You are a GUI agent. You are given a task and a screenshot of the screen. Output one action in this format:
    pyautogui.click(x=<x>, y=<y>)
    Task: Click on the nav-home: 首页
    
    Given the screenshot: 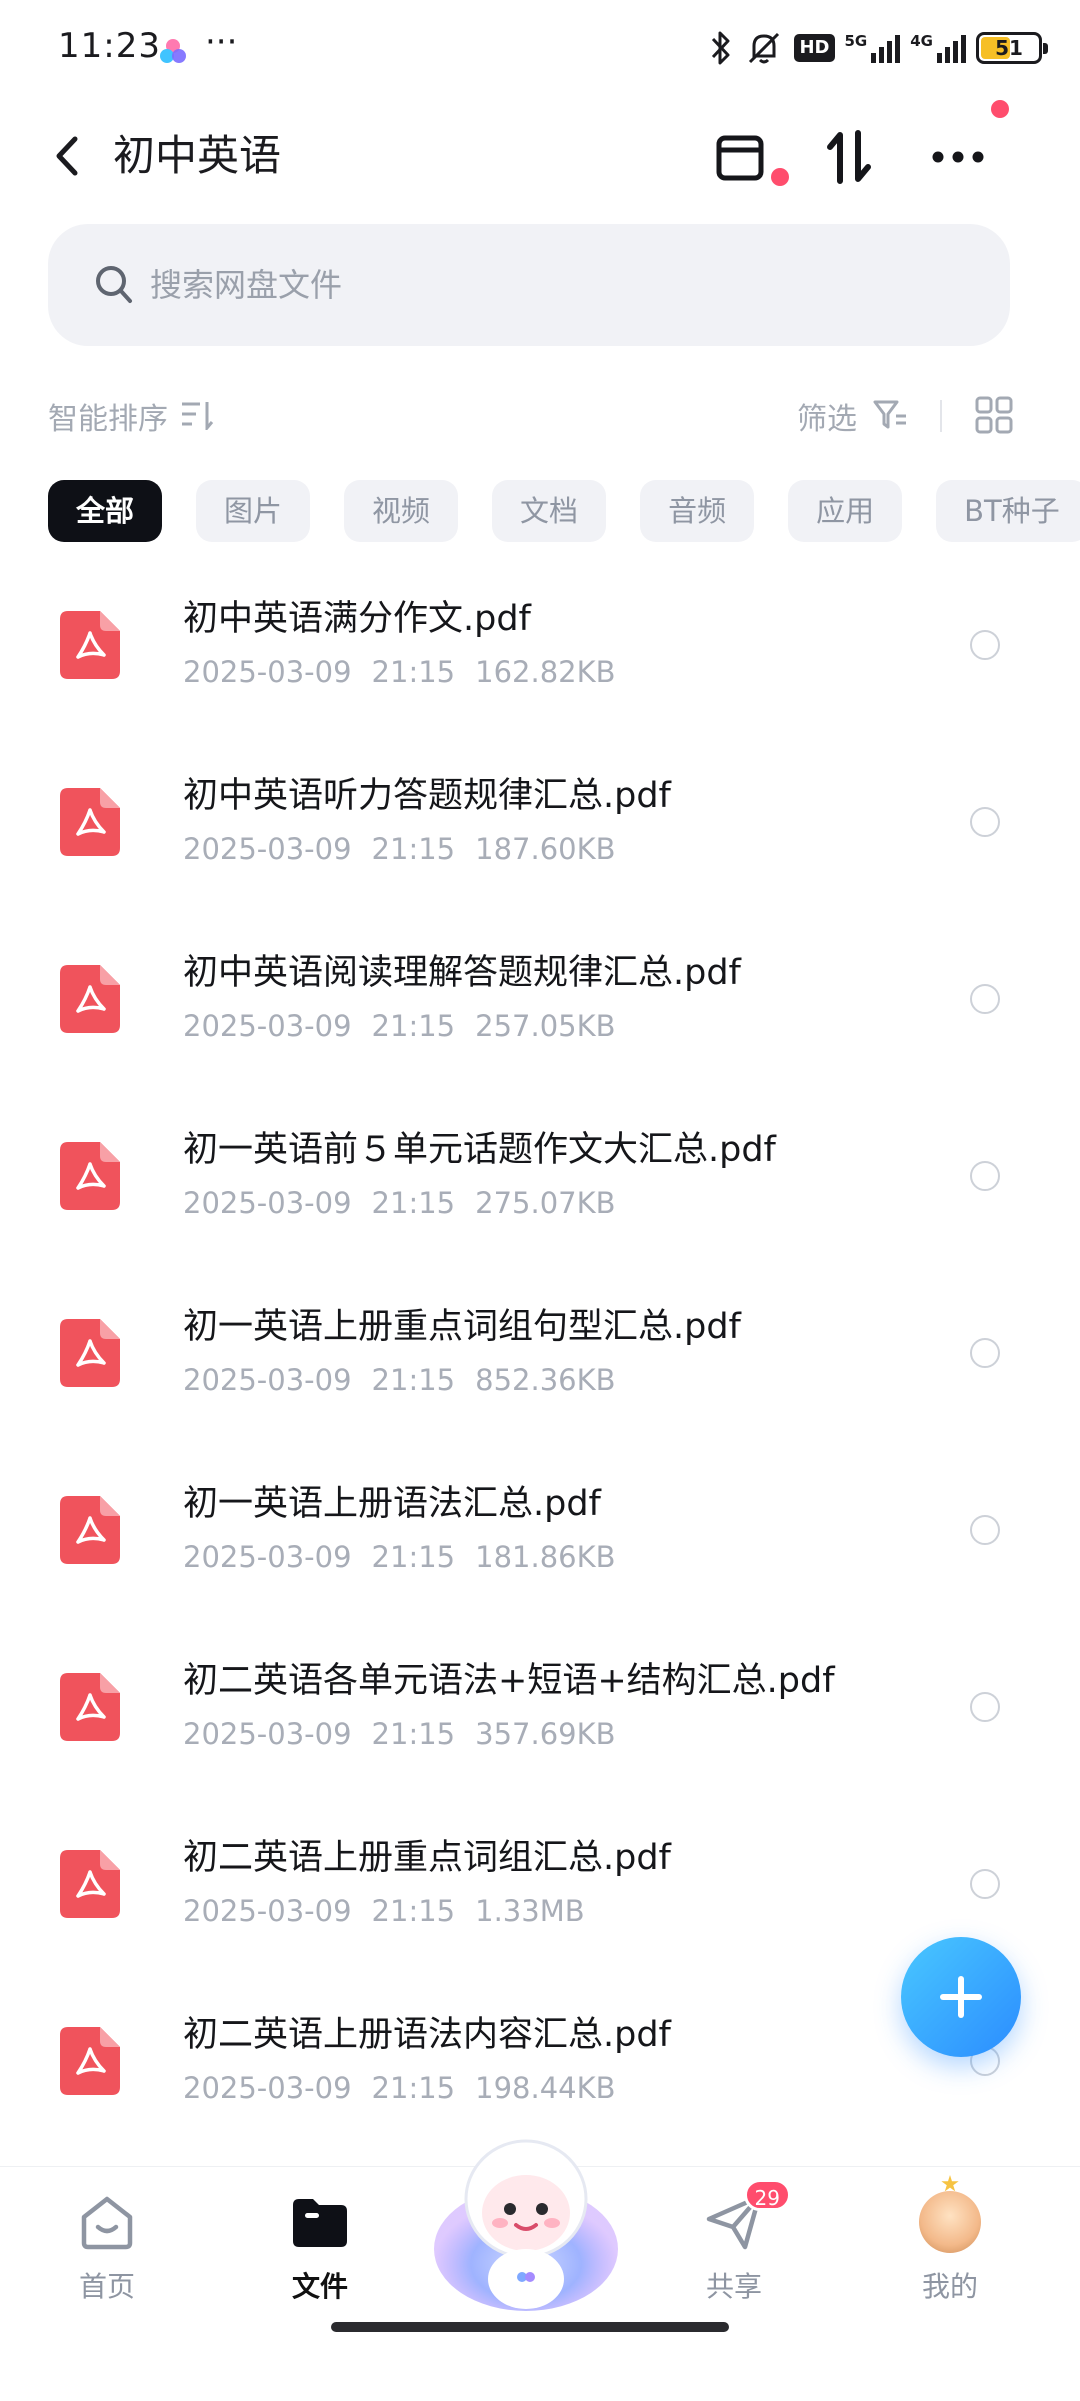 What is the action you would take?
    pyautogui.click(x=107, y=2252)
    